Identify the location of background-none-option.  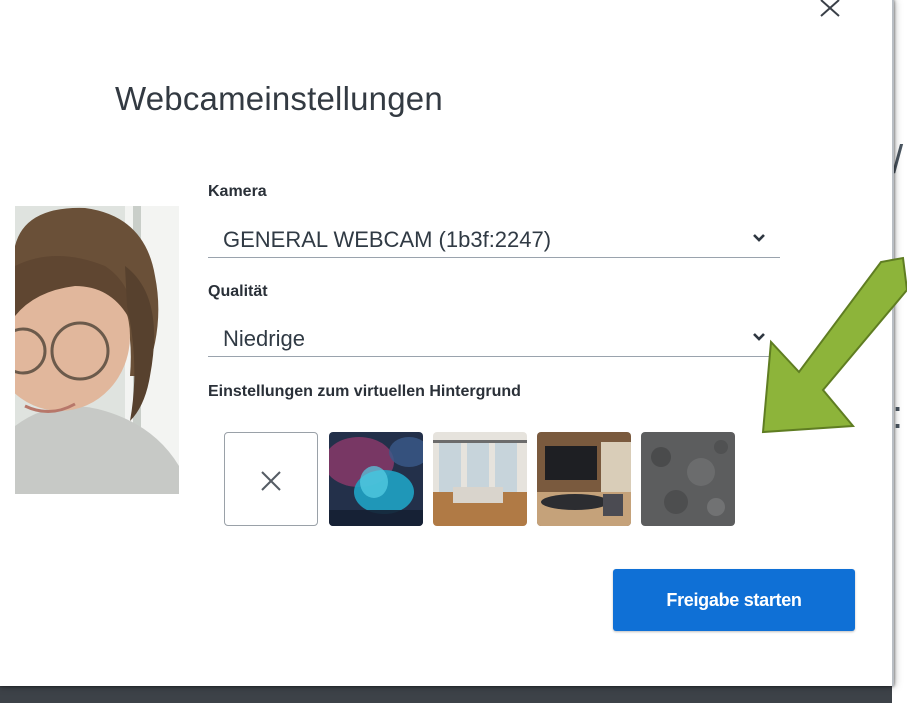
(271, 479).